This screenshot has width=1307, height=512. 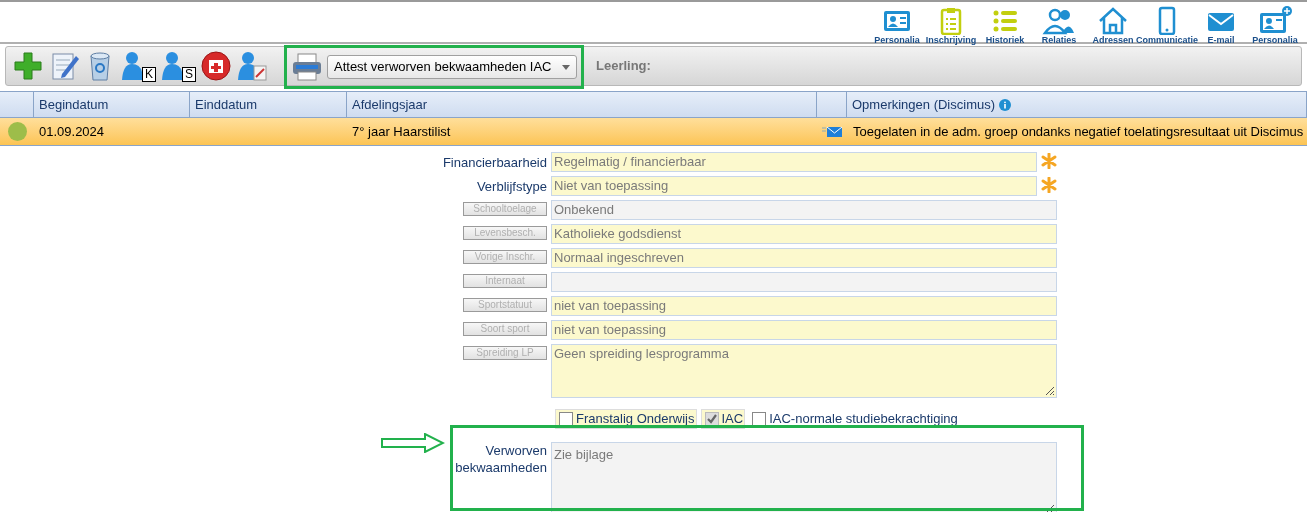 What do you see at coordinates (794, 162) in the screenshot?
I see `input-field: Regelmatig / financierbaar` at bounding box center [794, 162].